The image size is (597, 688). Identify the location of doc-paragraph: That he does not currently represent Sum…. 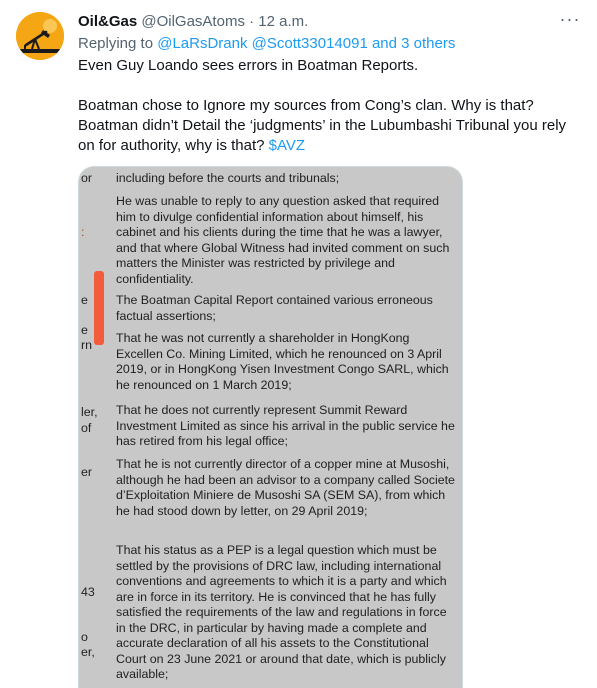
(285, 425).